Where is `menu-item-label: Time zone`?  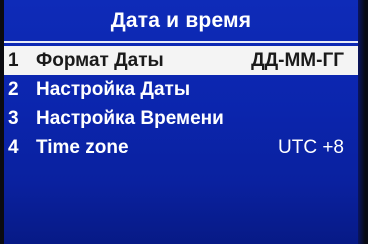
menu-item-label: Time zone is located at coordinates (82, 147).